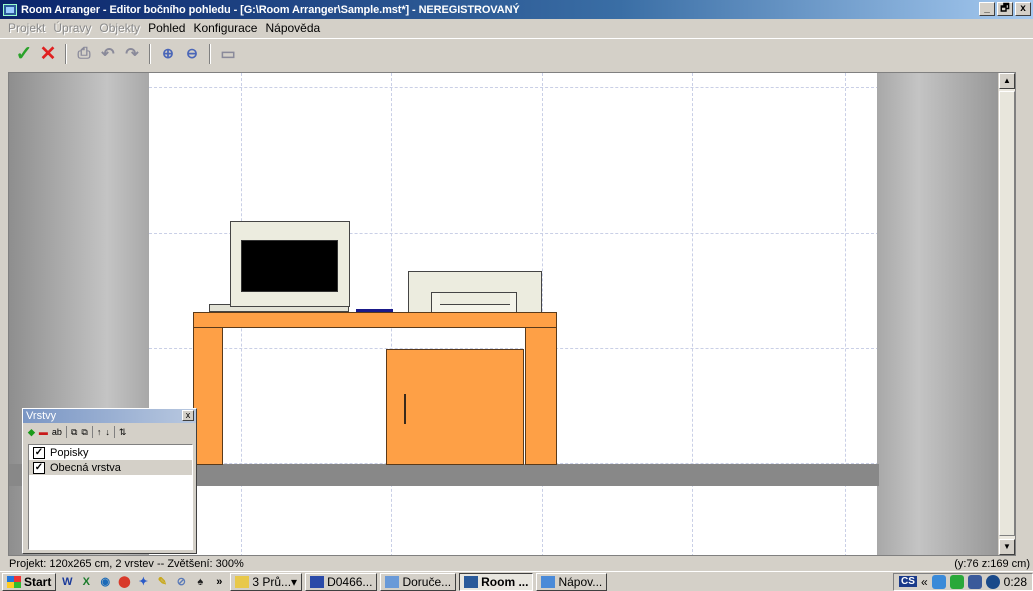  I want to click on start-button: Start, so click(29, 581).